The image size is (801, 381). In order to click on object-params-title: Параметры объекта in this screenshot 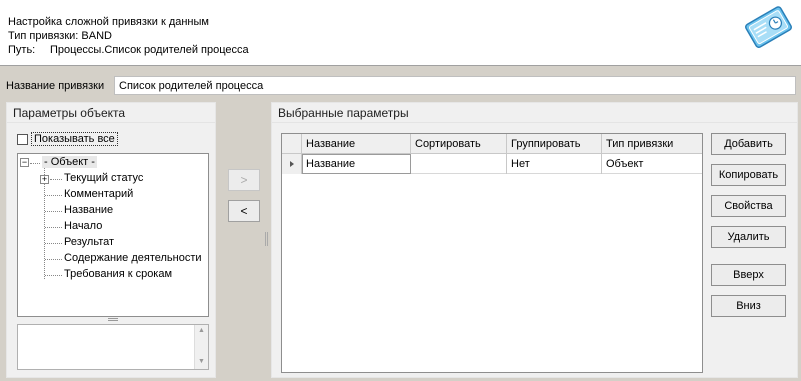, I will do `click(111, 113)`.